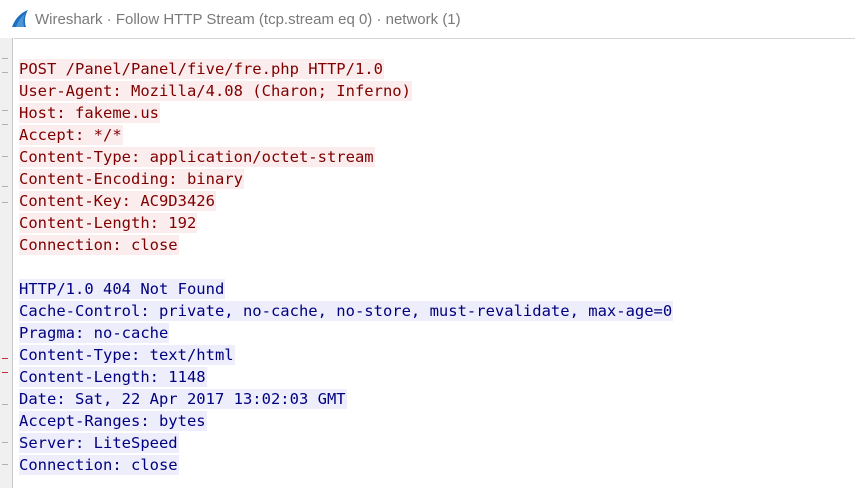 The image size is (855, 488). I want to click on response-line: Content-Length: 1148, so click(113, 377).